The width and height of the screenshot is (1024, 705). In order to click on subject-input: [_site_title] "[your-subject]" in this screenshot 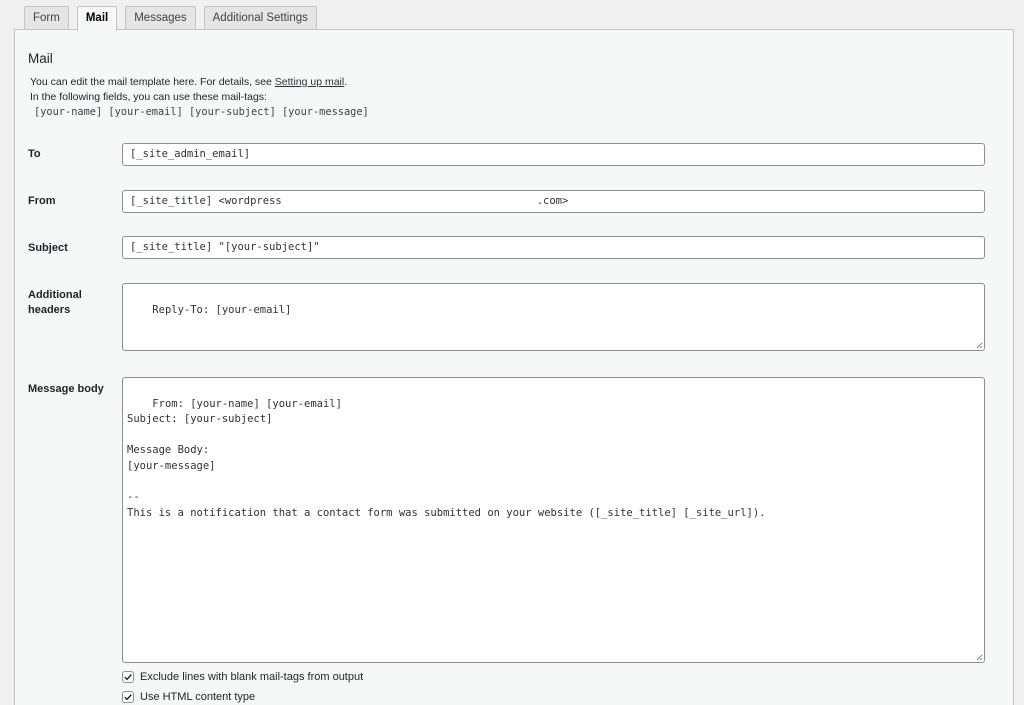, I will do `click(553, 247)`.